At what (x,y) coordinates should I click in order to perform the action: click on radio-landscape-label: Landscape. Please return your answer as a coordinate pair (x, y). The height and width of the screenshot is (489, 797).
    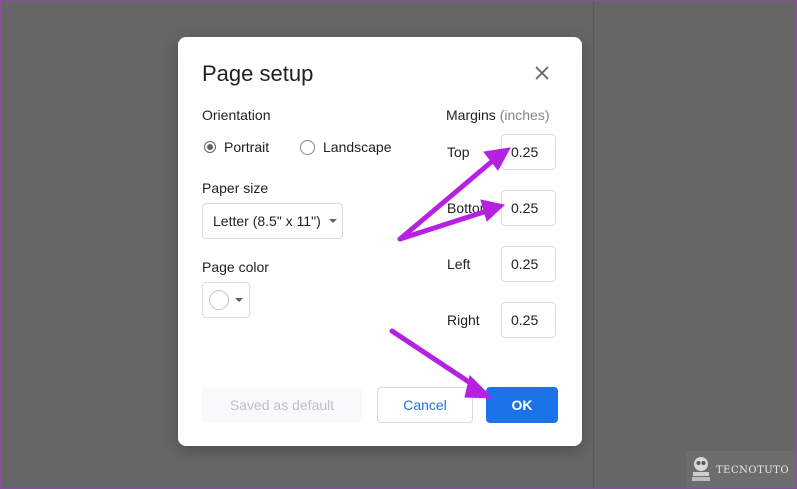
    Looking at the image, I should click on (357, 147).